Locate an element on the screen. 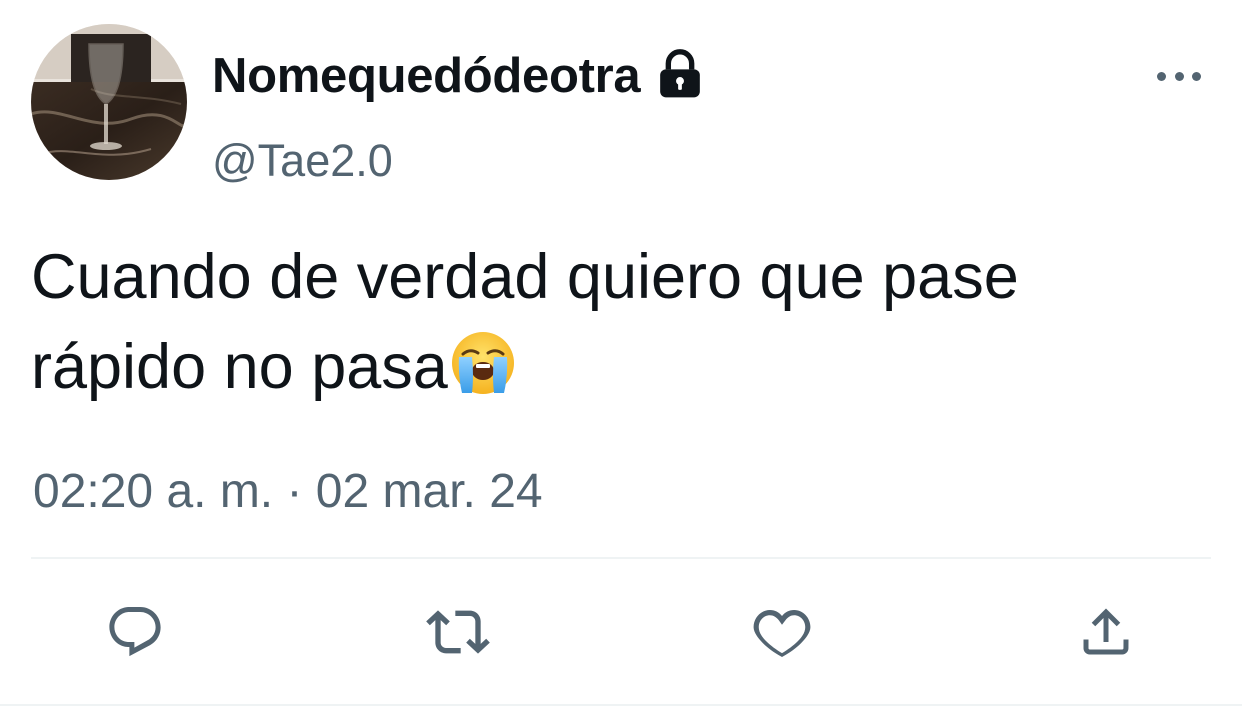 The image size is (1242, 723). bottom-divider is located at coordinates (621, 705).